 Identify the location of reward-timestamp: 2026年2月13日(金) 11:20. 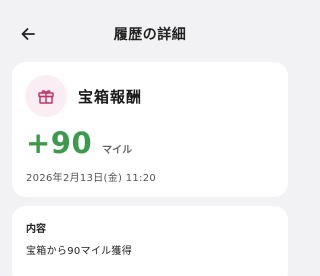
(91, 178).